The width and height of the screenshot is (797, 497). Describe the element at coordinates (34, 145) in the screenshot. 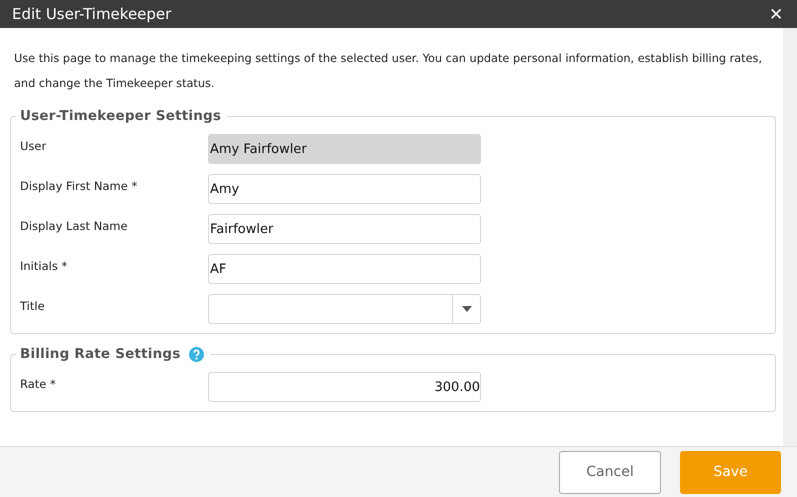

I see `field-label: User` at that location.